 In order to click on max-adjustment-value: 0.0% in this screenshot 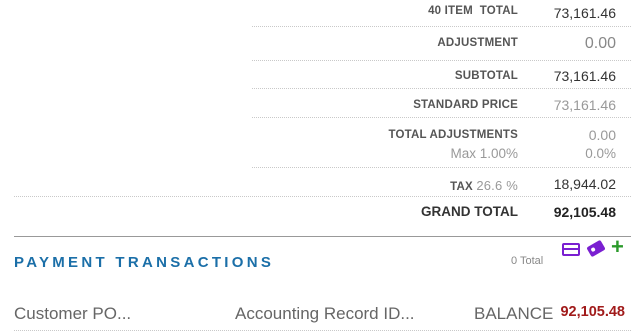, I will do `click(600, 153)`.